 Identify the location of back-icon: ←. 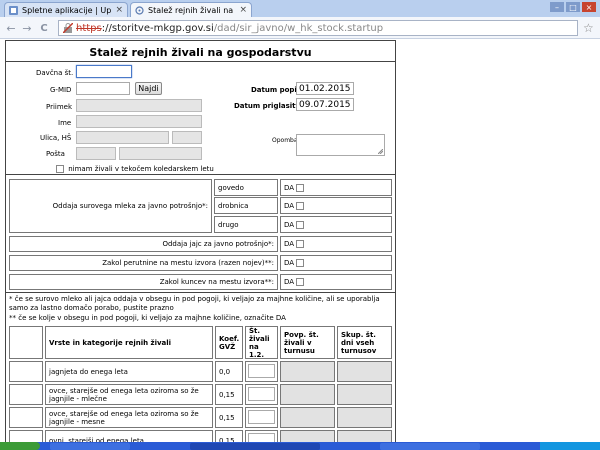
(11, 28).